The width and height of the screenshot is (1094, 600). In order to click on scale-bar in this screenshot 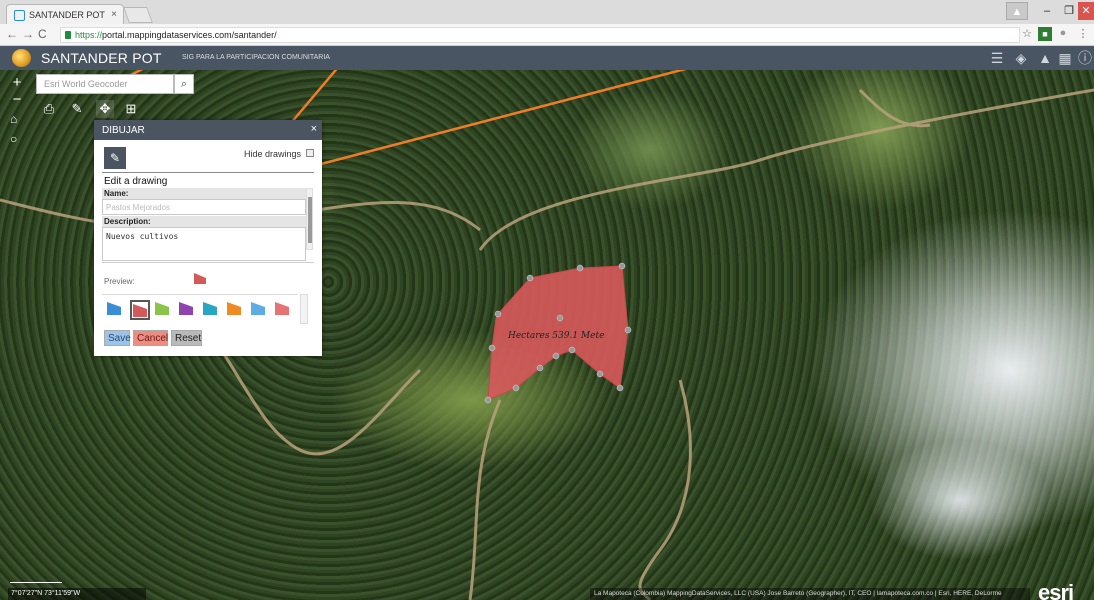, I will do `click(36, 581)`.